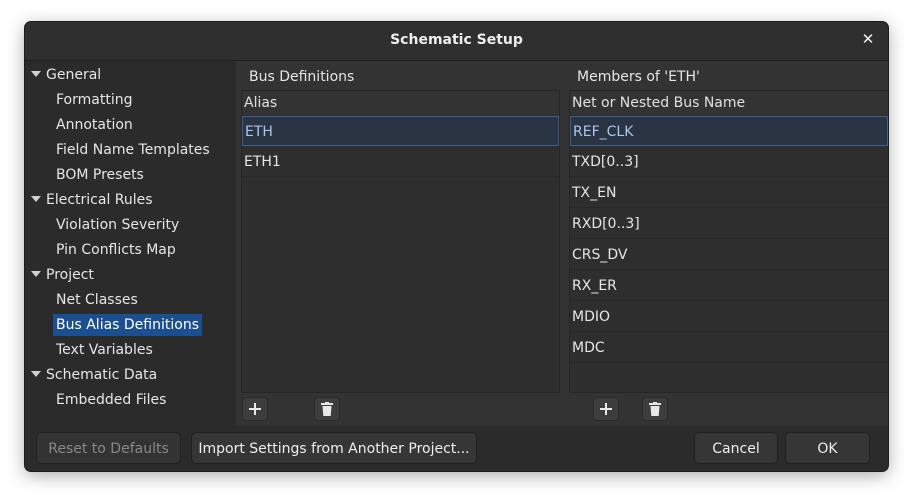  What do you see at coordinates (400, 131) in the screenshot?
I see `bus-alias-row: ETH` at bounding box center [400, 131].